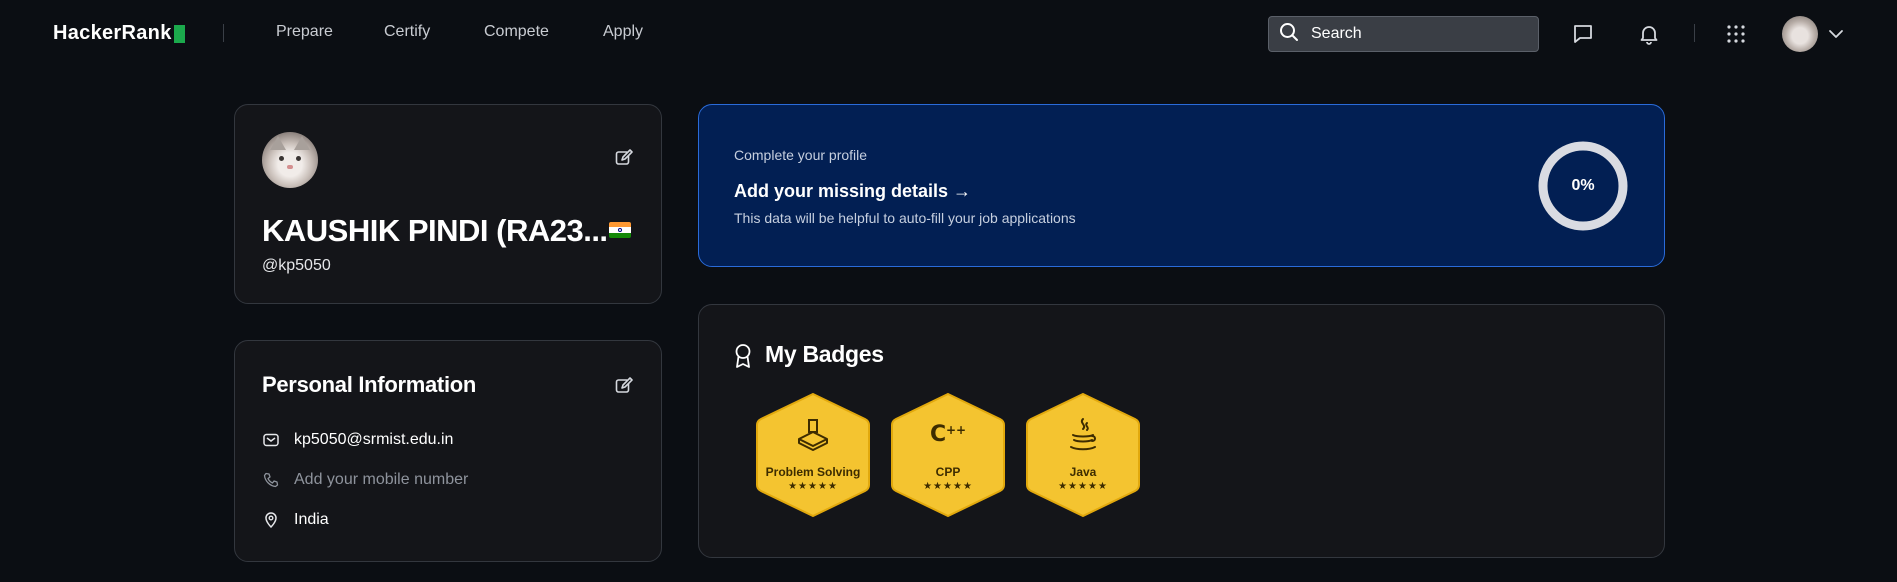 Image resolution: width=1897 pixels, height=582 pixels. What do you see at coordinates (516, 32) in the screenshot?
I see `nav-link-compete: Compete` at bounding box center [516, 32].